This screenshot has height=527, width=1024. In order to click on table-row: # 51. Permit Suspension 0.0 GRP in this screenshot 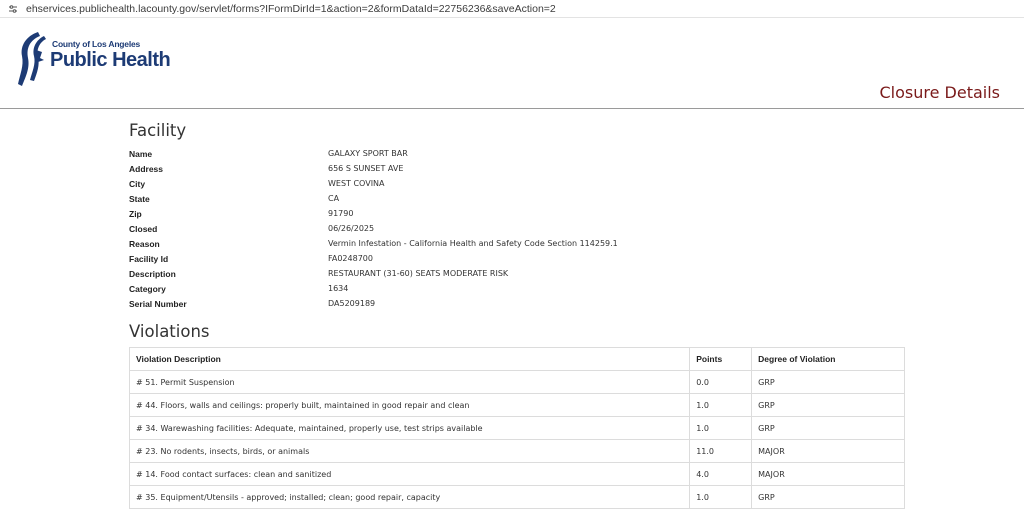, I will do `click(516, 382)`.